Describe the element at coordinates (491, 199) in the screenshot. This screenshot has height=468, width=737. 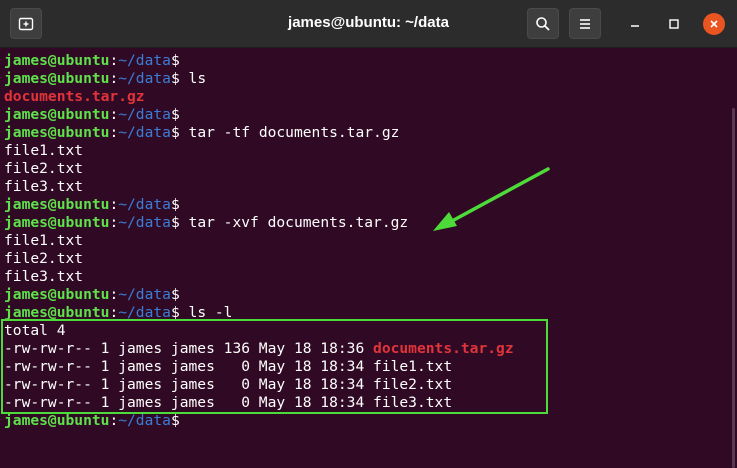
I see `annotation-arrow-icon` at that location.